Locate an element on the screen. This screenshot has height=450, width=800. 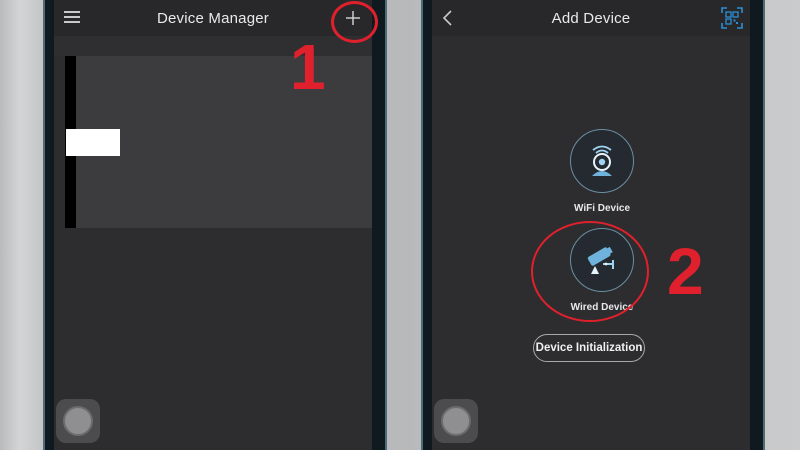
back-button is located at coordinates (448, 18).